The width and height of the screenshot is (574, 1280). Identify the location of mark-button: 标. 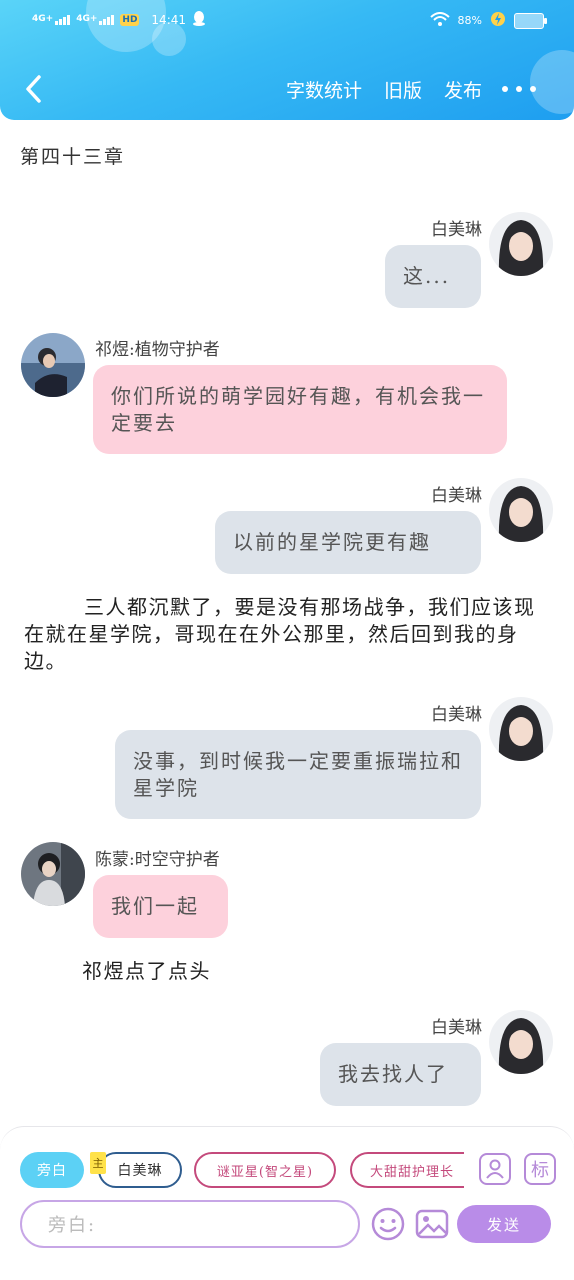
(540, 1169).